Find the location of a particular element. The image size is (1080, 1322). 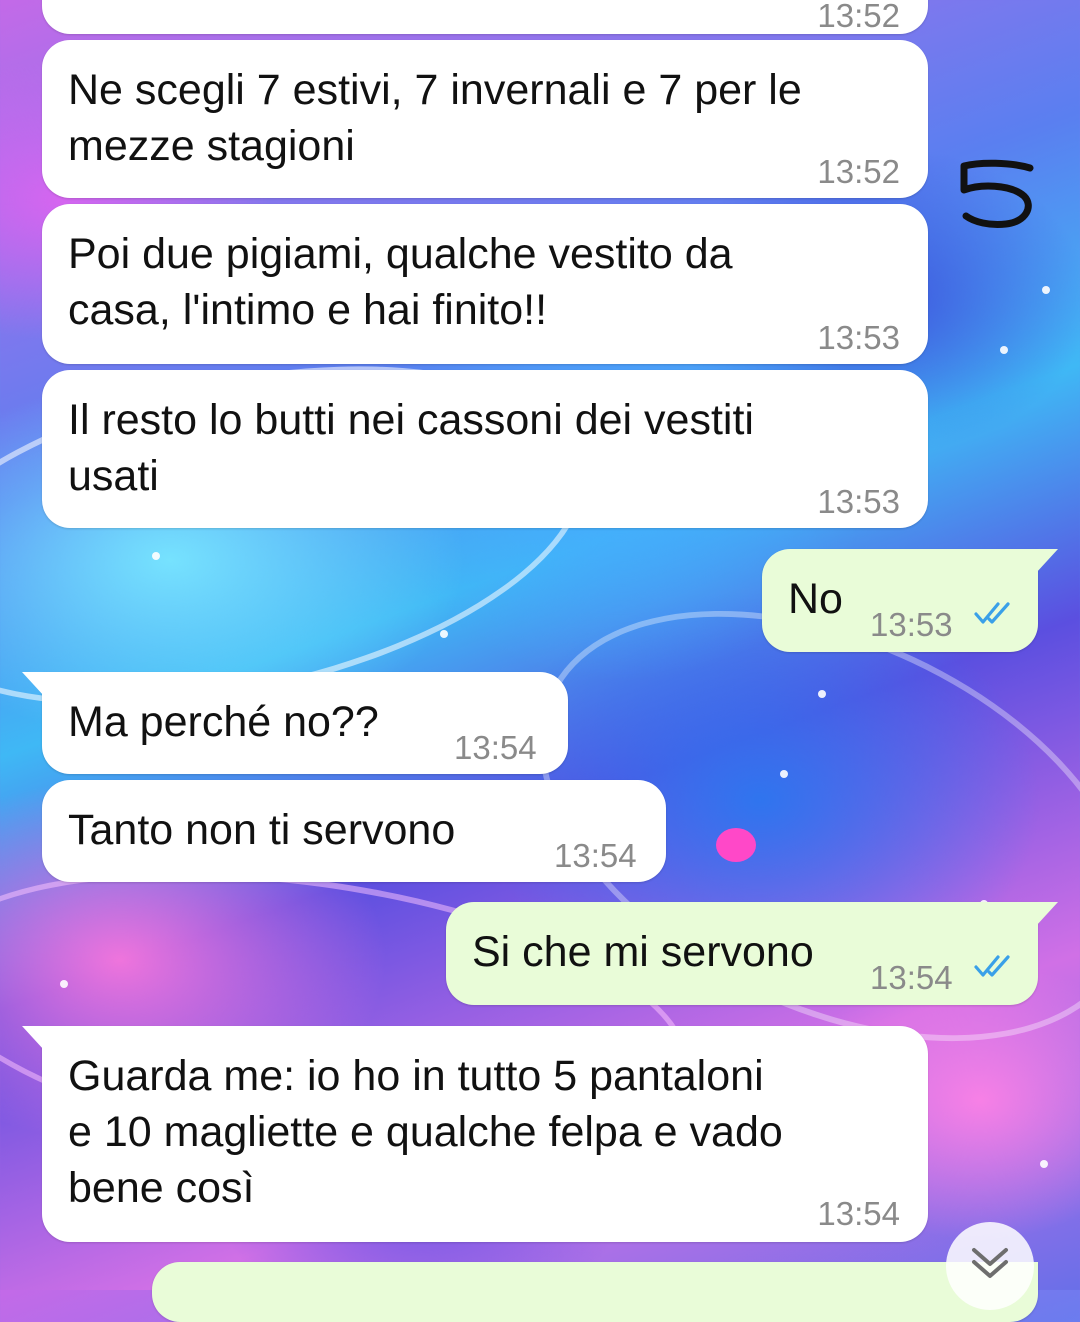

handwritten-number-annotation is located at coordinates (997, 193).